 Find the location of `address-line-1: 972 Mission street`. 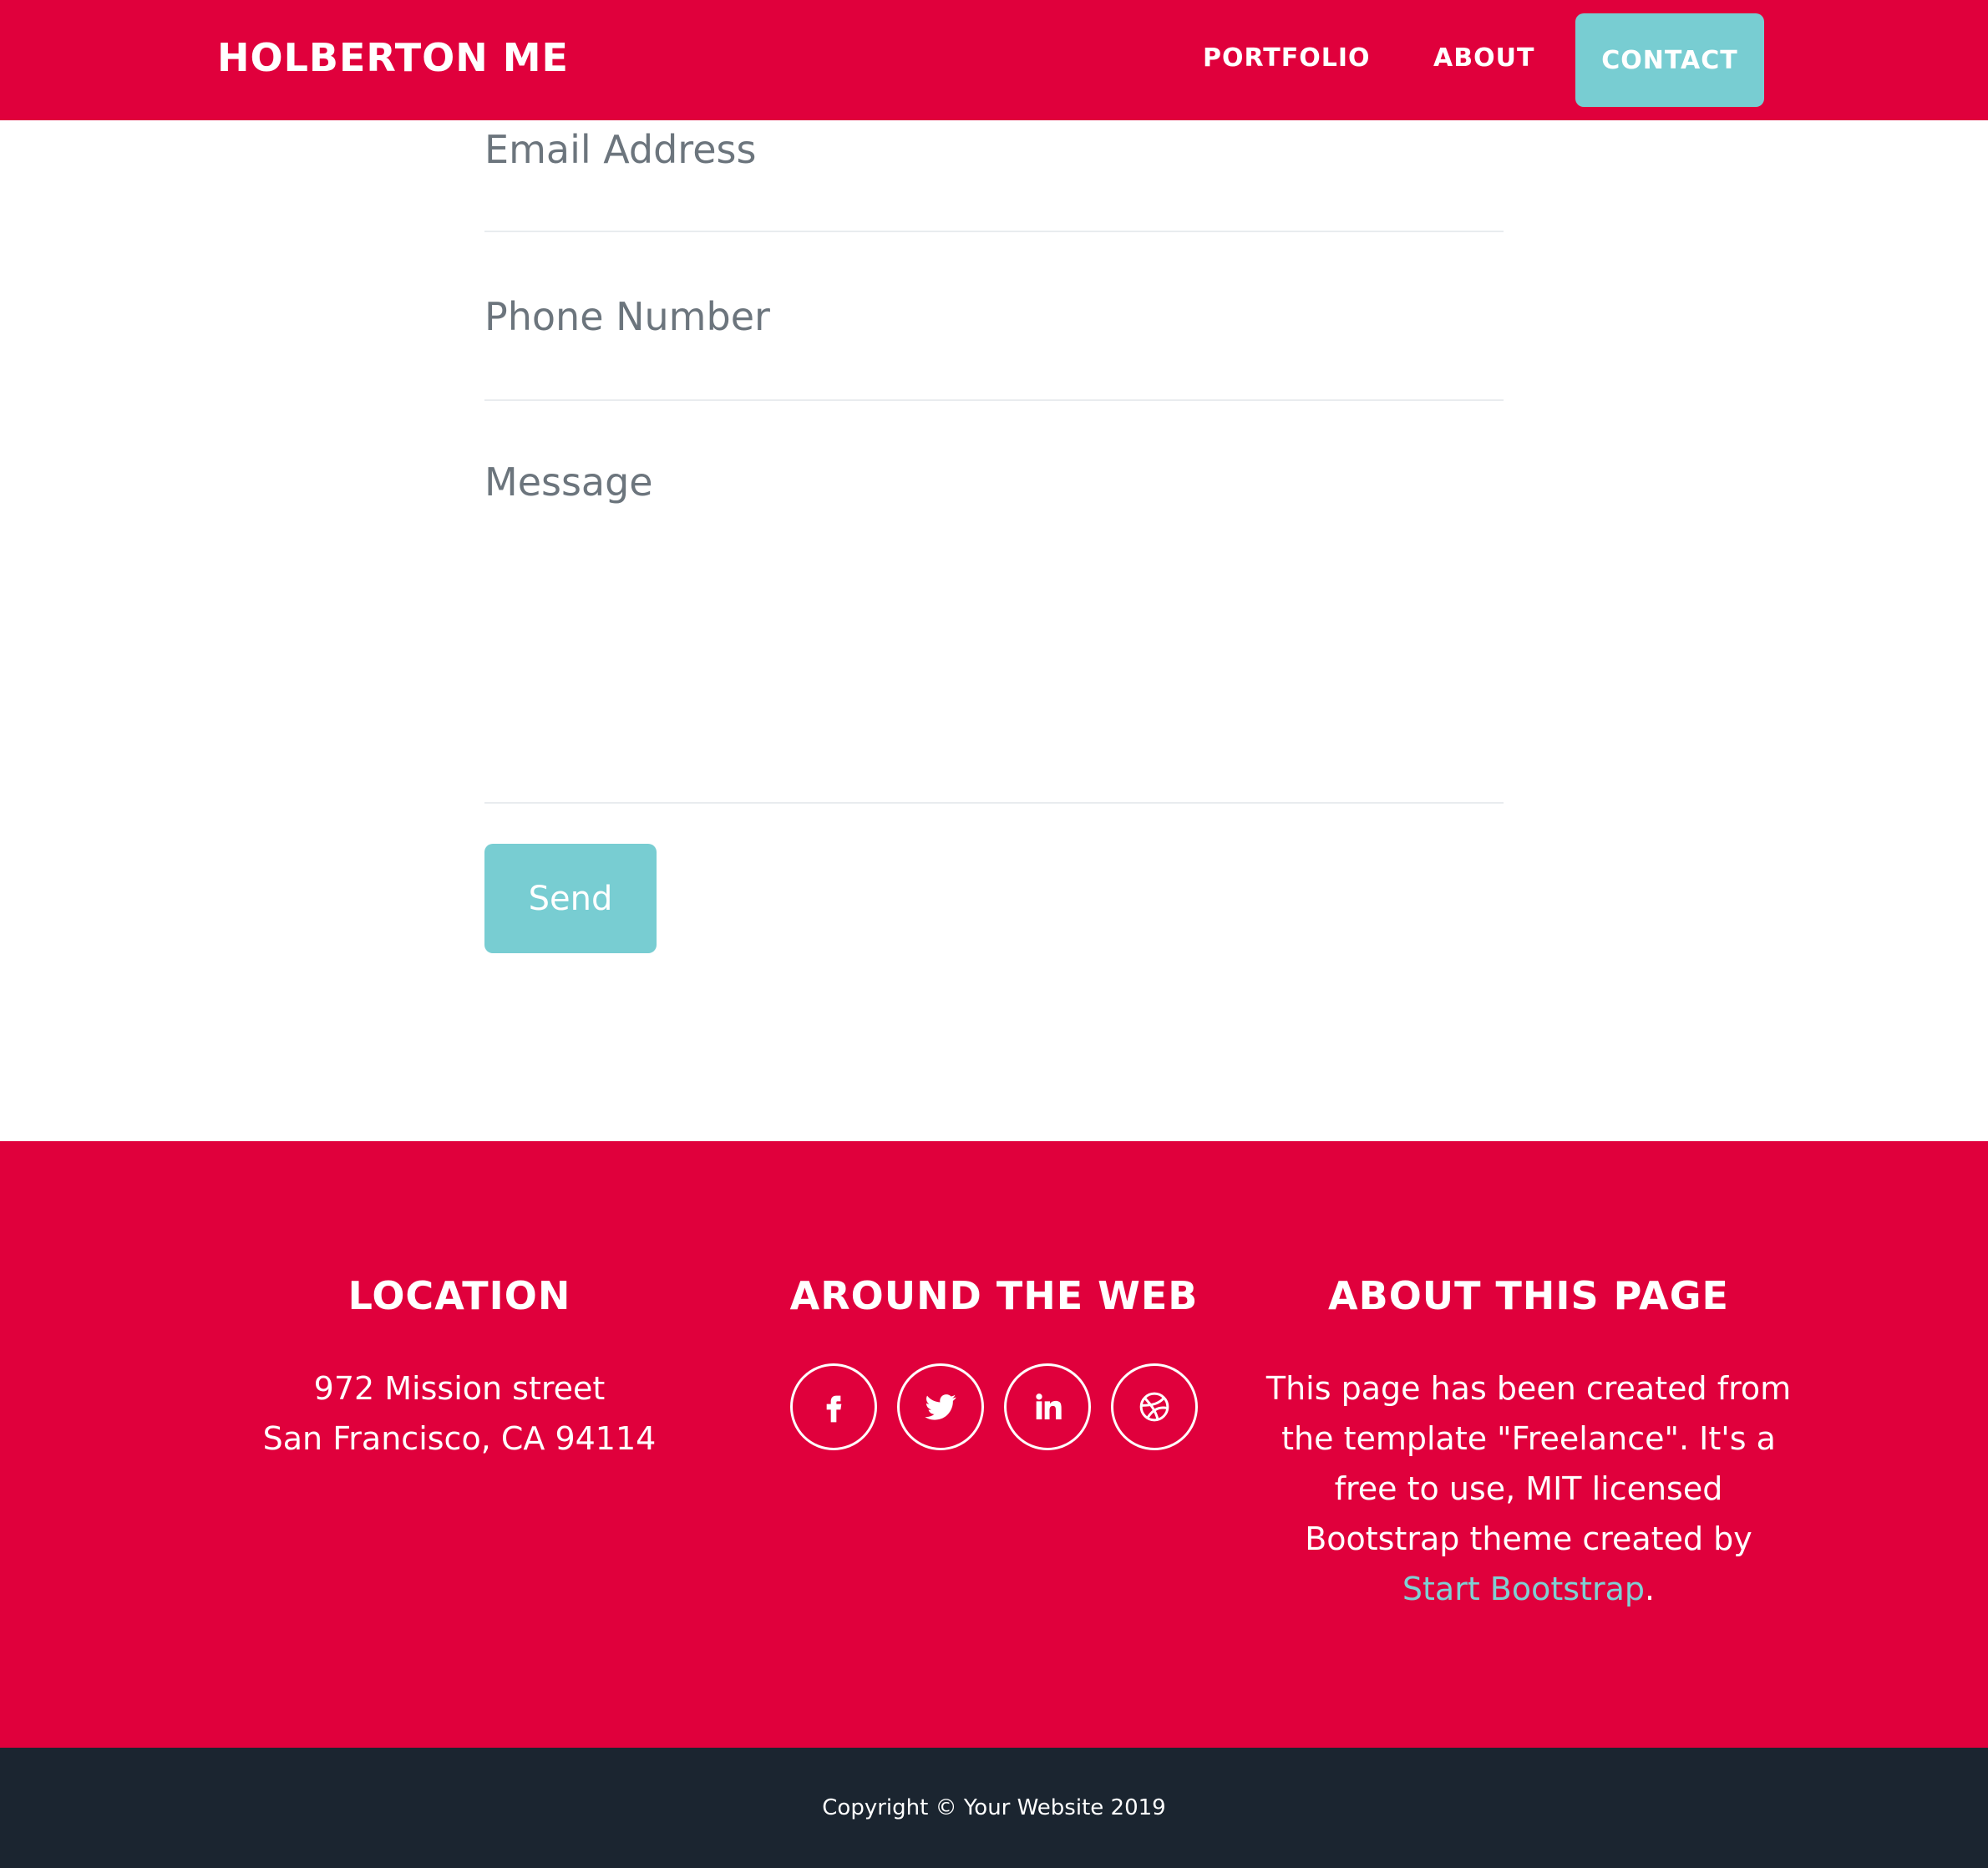

address-line-1: 972 Mission street is located at coordinates (459, 1388).